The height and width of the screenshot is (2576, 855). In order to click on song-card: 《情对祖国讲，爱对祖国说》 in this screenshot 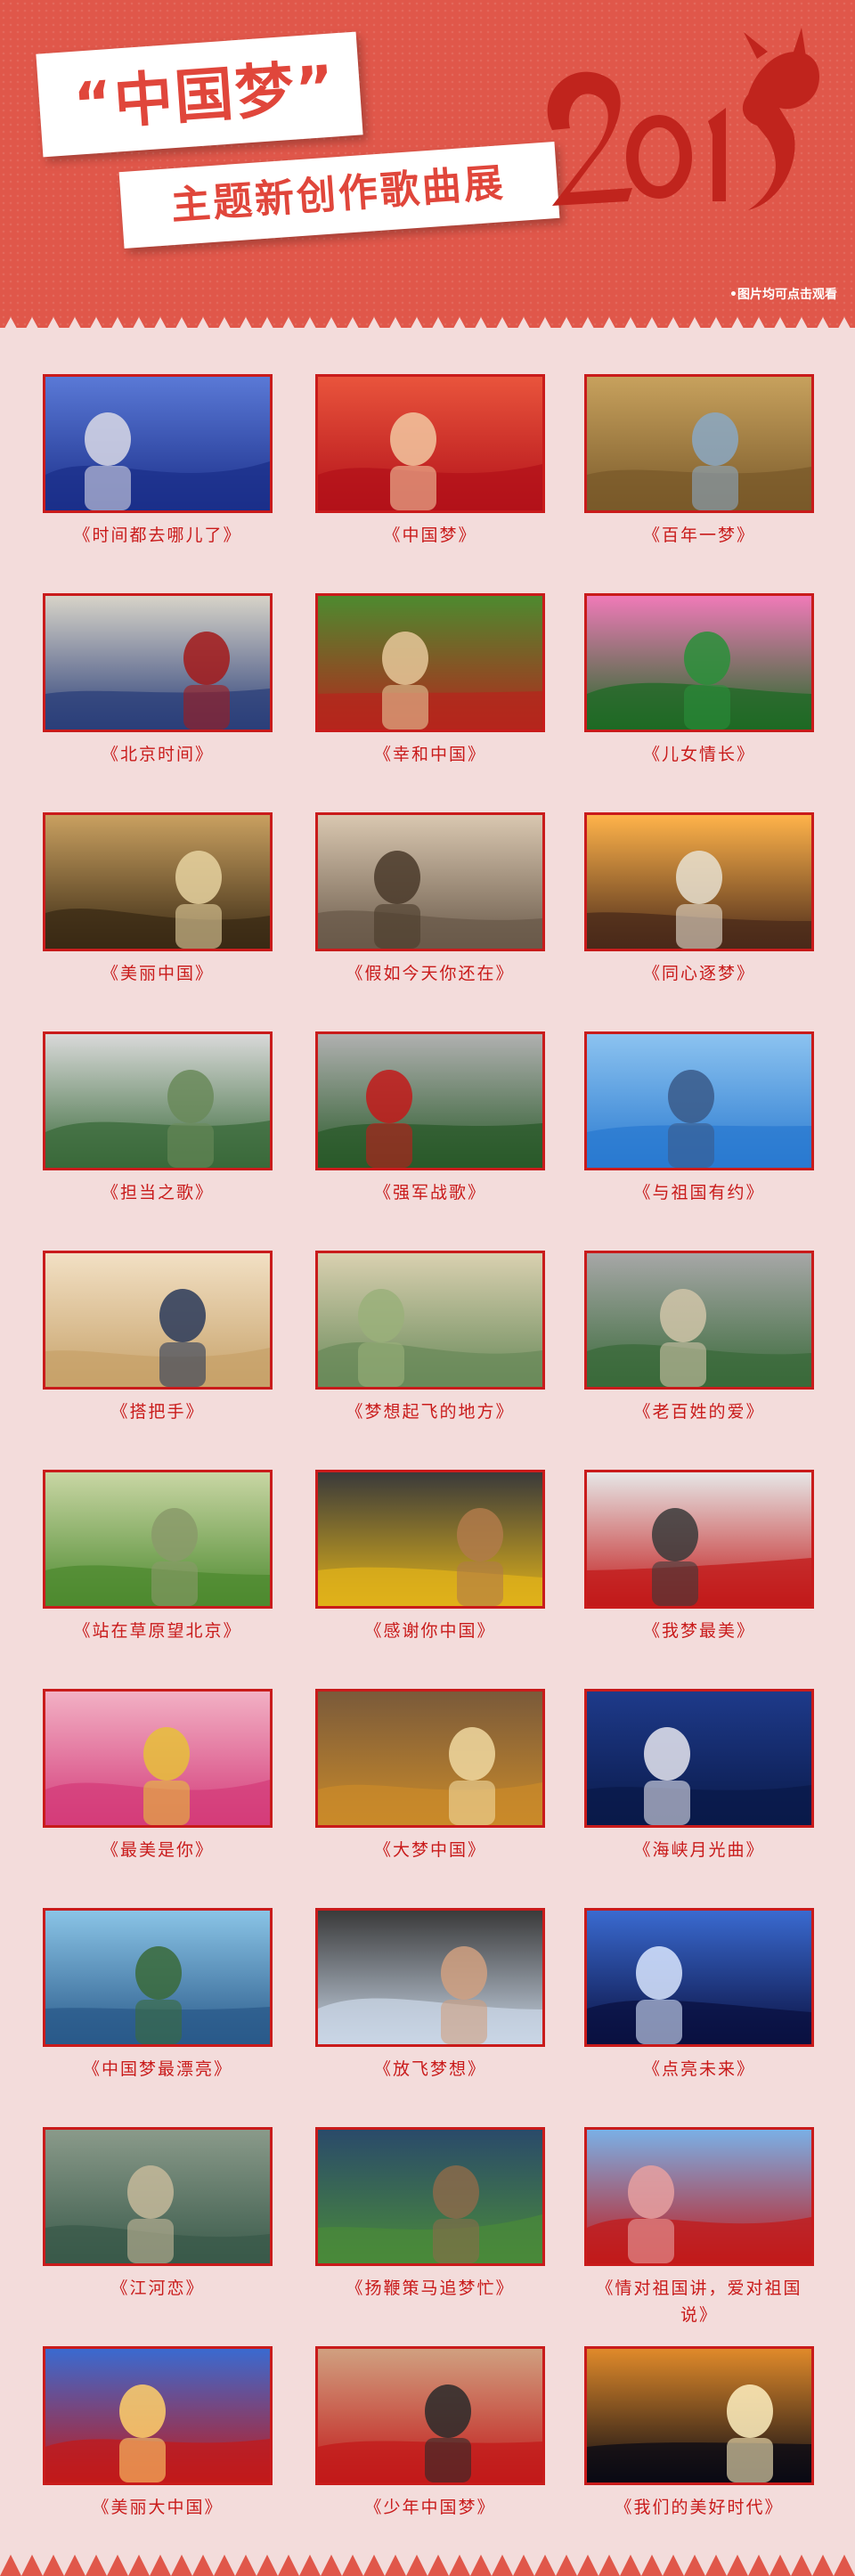, I will do `click(701, 2226)`.